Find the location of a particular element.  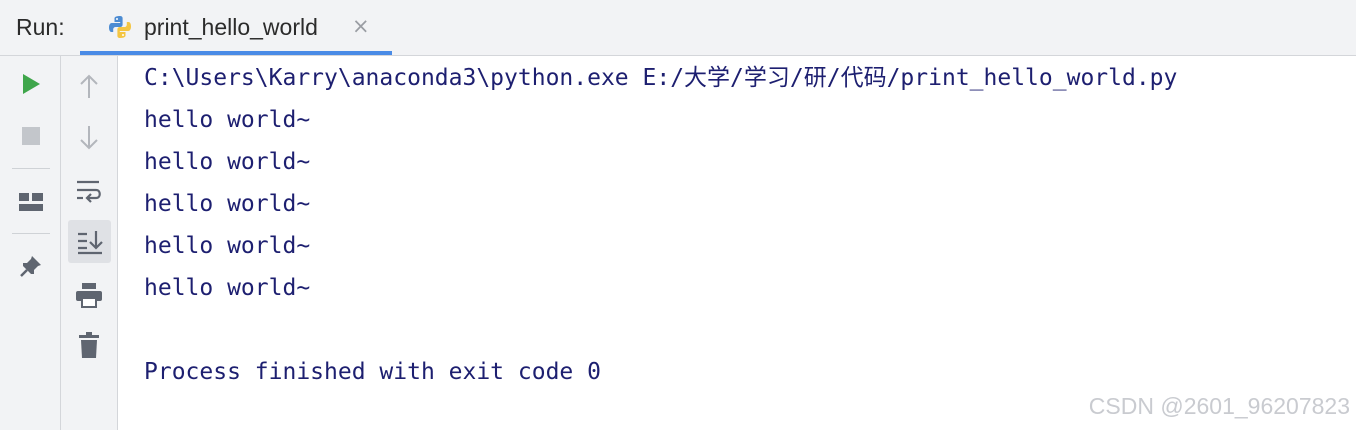

stop-icon is located at coordinates (31, 136).